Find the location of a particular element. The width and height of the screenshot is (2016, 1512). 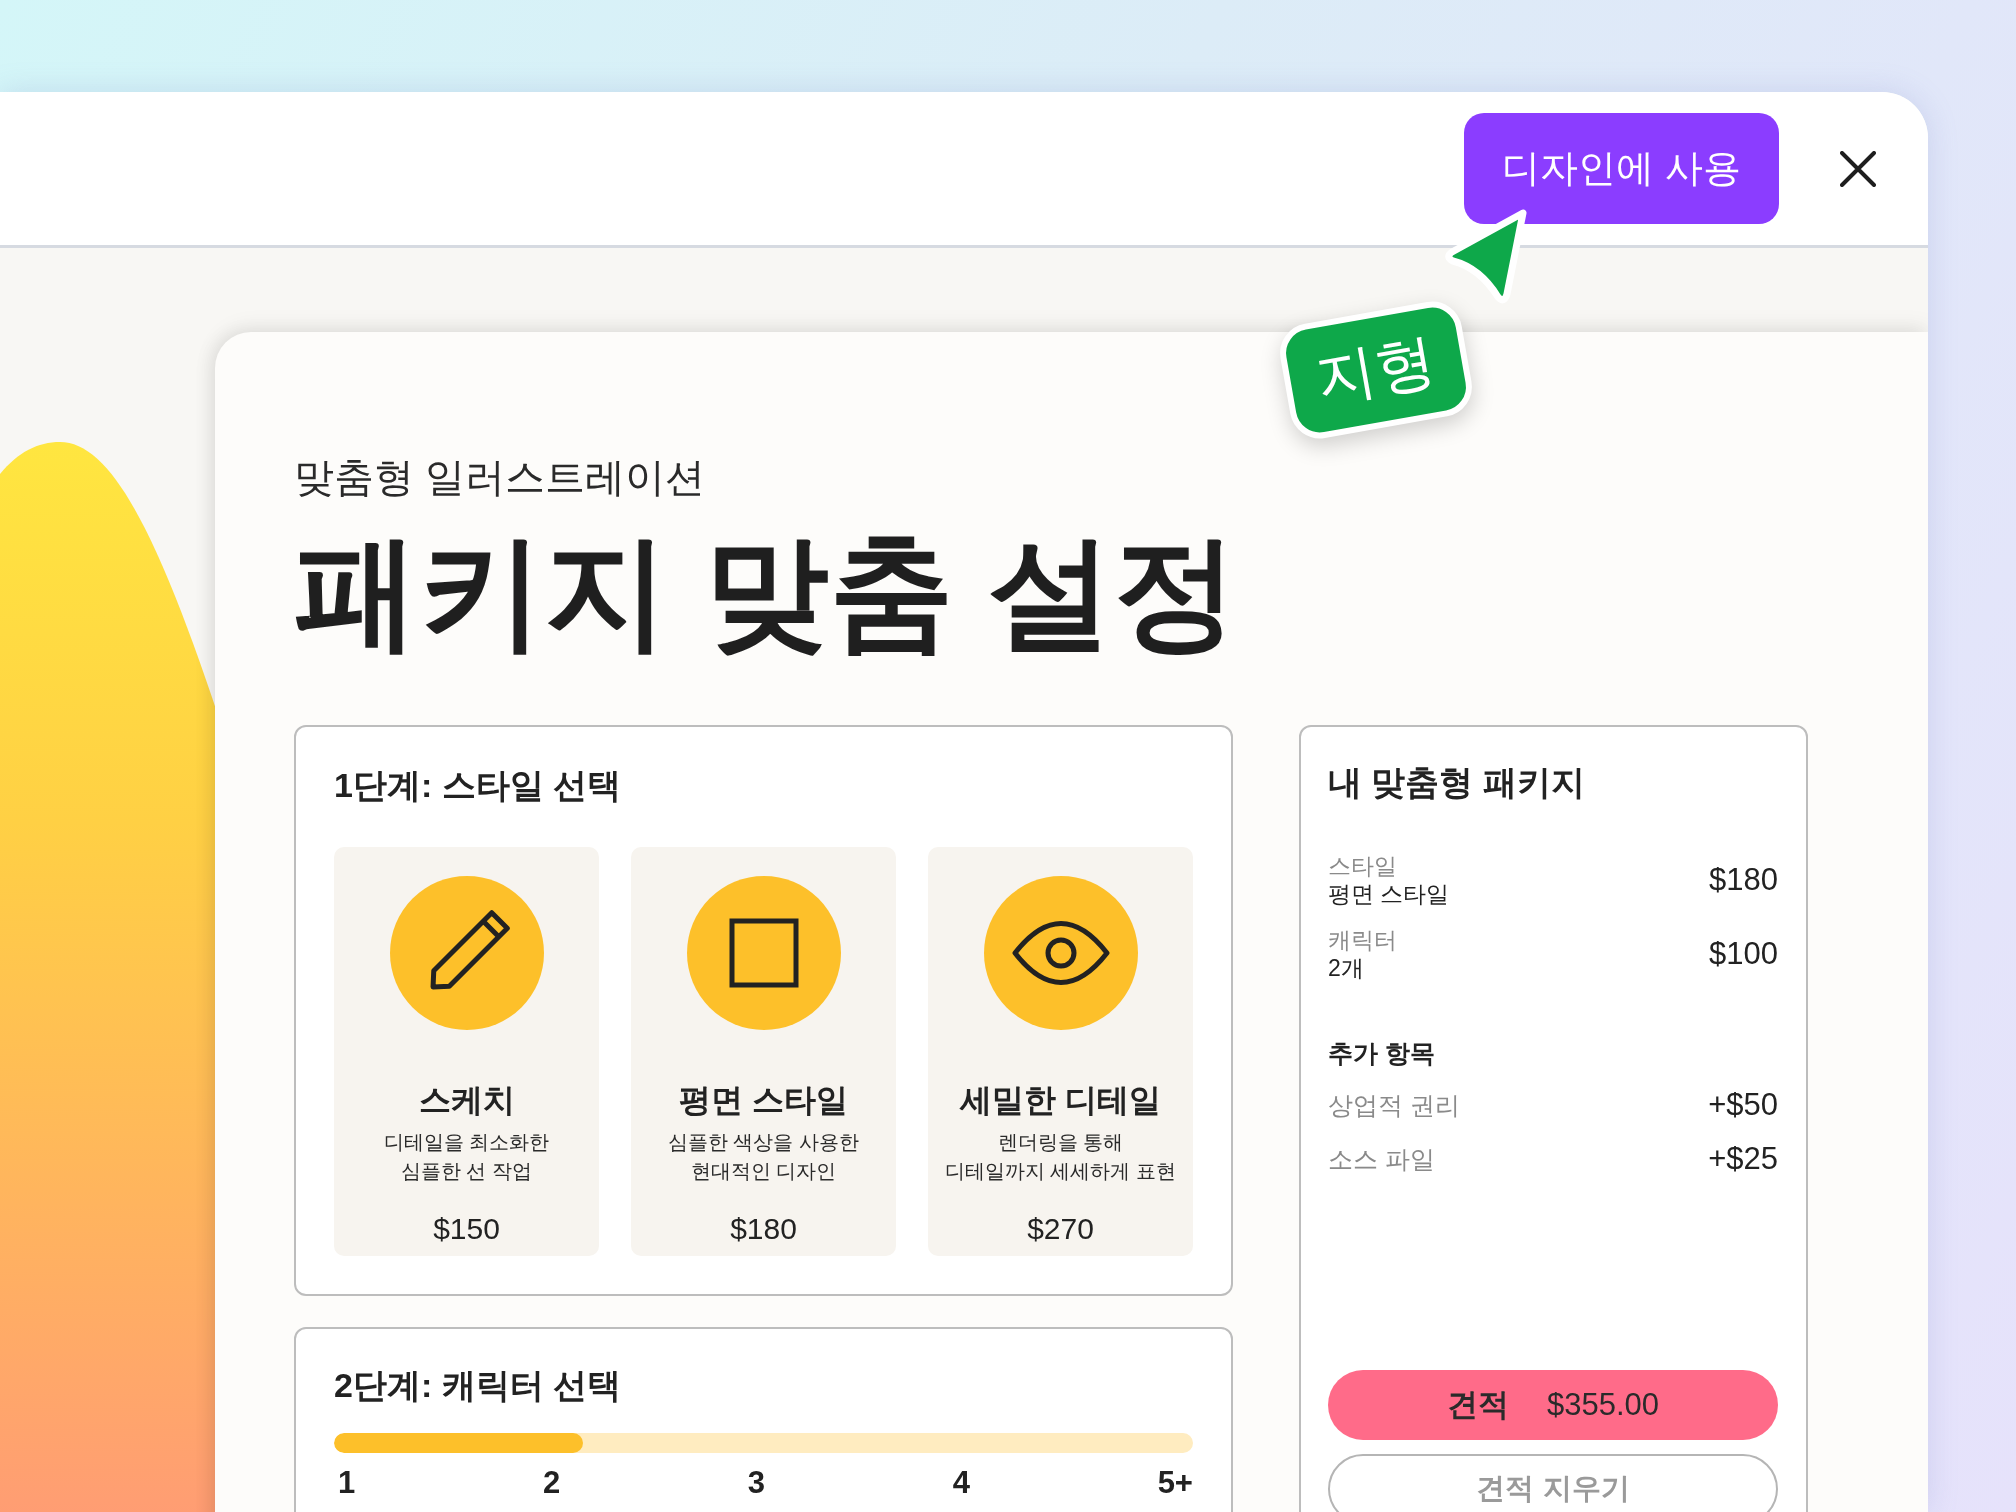

step-heading: 1단계: 스타일 선택 is located at coordinates (478, 785).